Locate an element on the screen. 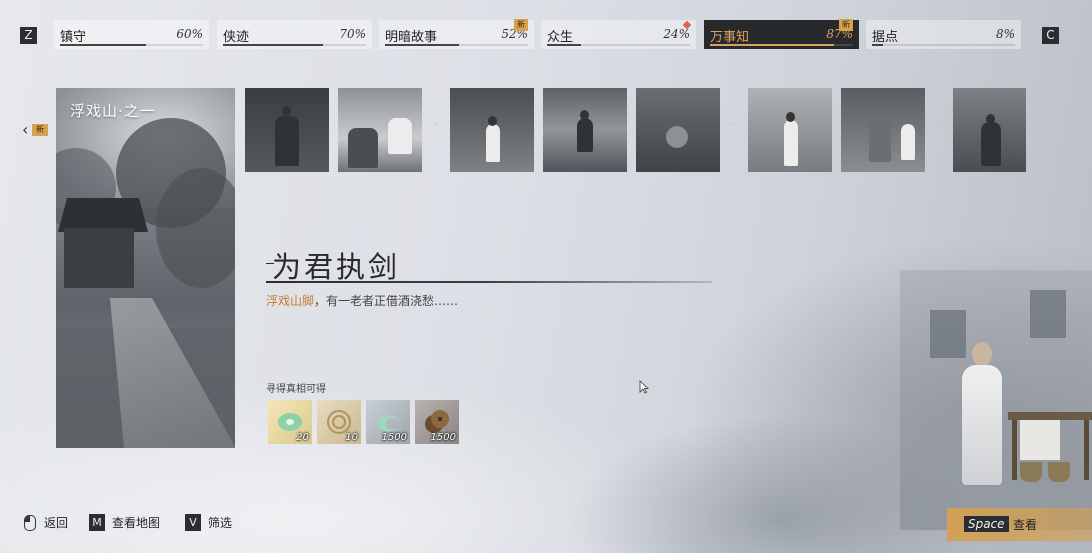 This screenshot has height=553, width=1092. tab-percent: 8% is located at coordinates (1005, 34).